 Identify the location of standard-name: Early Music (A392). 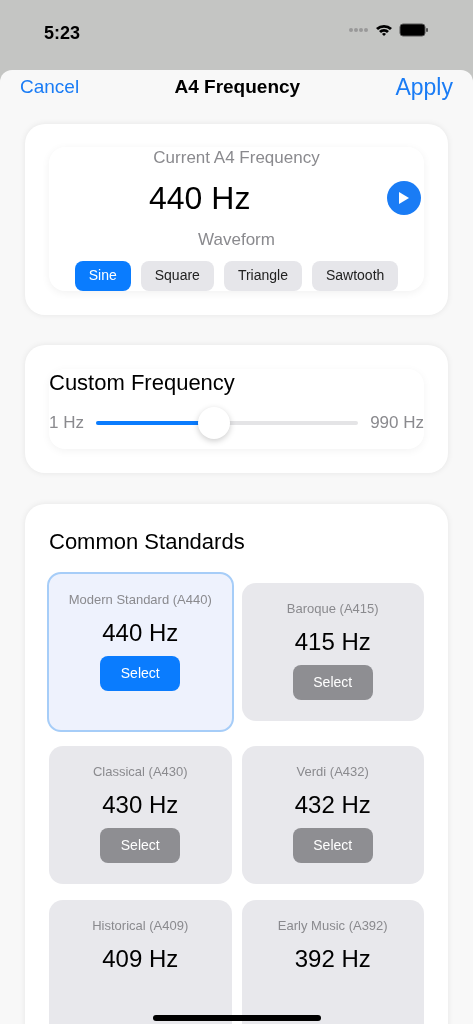
(332, 925).